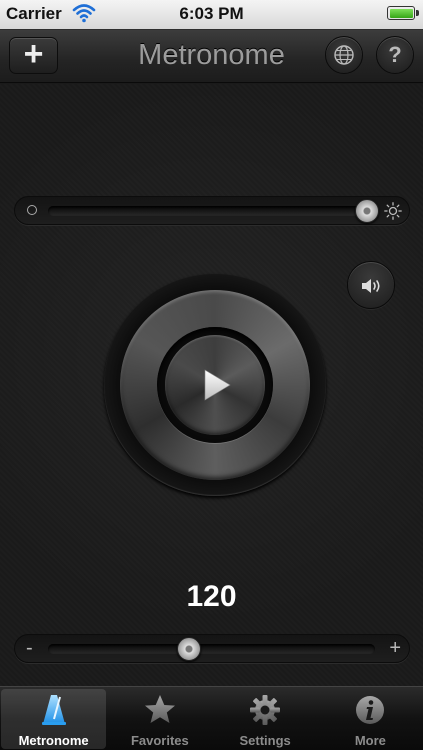 Image resolution: width=423 pixels, height=750 pixels. I want to click on globe-icon, so click(344, 55).